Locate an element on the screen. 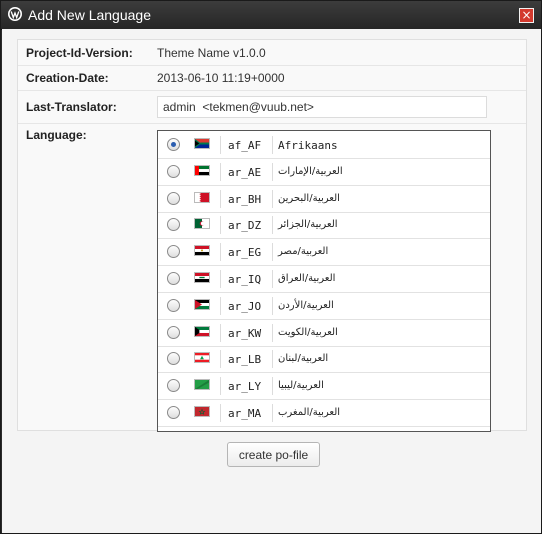 The image size is (542, 534). language-name: العربية/الأردن is located at coordinates (306, 305).